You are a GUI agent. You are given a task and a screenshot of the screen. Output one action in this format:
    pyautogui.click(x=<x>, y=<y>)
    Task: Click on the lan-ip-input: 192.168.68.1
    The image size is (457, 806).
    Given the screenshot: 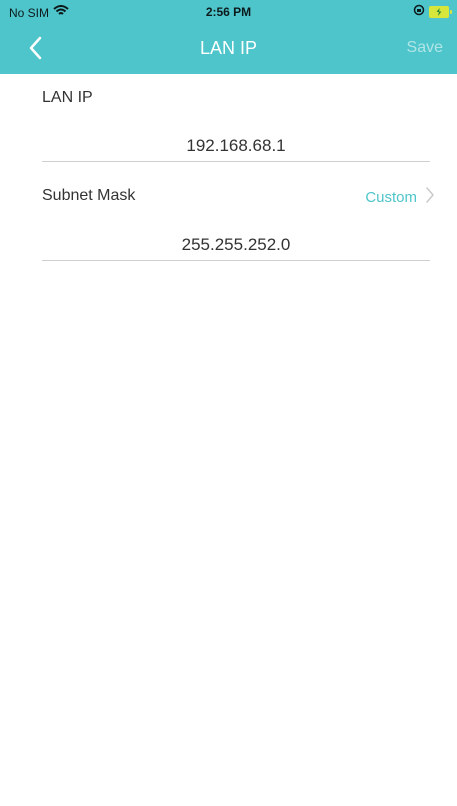 What is the action you would take?
    pyautogui.click(x=236, y=146)
    